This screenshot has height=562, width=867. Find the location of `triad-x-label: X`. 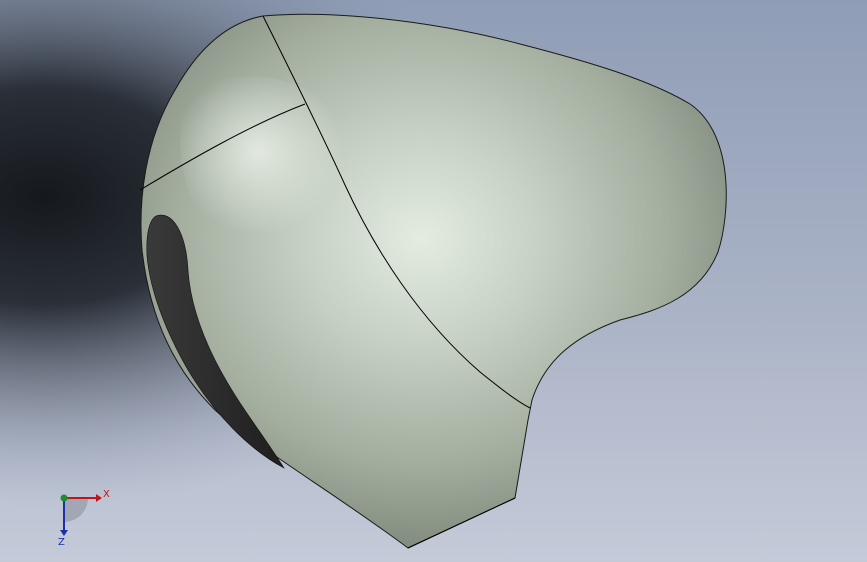

triad-x-label: X is located at coordinates (106, 494).